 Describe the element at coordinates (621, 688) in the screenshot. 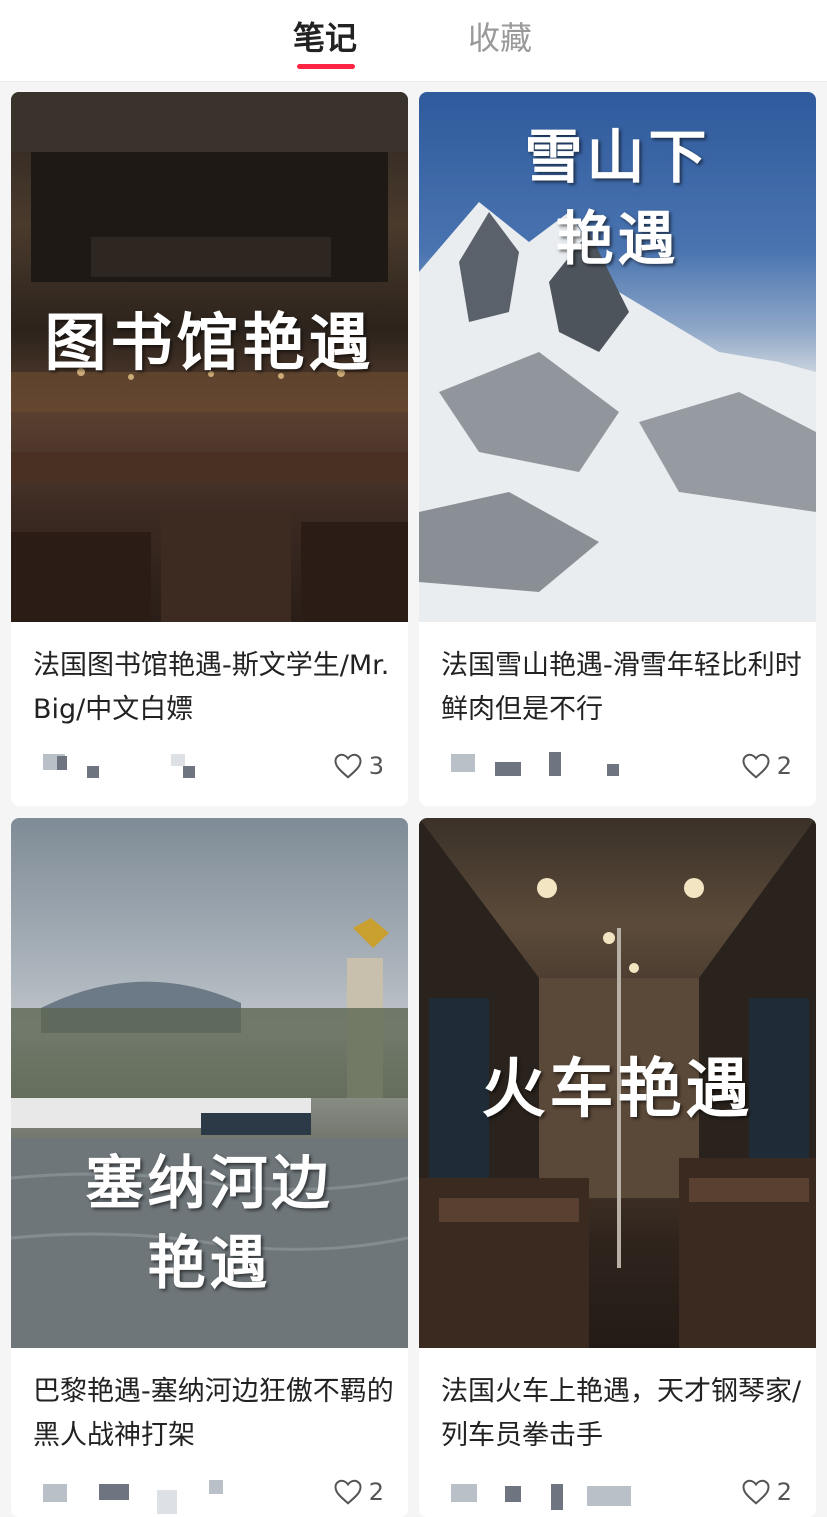

I see `note-title: 法国雪山艳遇-滑雪年轻比利时鲜肉但是不行` at that location.